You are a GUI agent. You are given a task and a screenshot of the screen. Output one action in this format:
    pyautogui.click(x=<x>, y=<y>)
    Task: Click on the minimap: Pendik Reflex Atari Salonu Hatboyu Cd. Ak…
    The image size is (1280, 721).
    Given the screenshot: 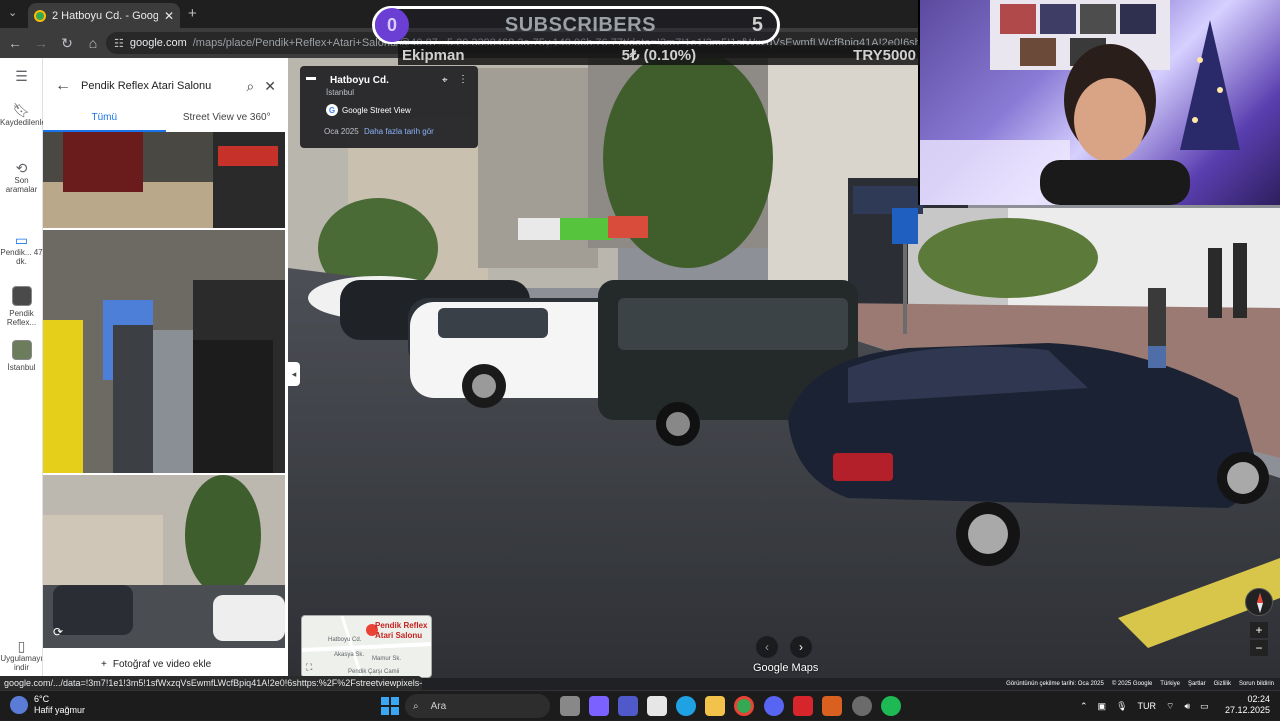 What is the action you would take?
    pyautogui.click(x=366, y=646)
    